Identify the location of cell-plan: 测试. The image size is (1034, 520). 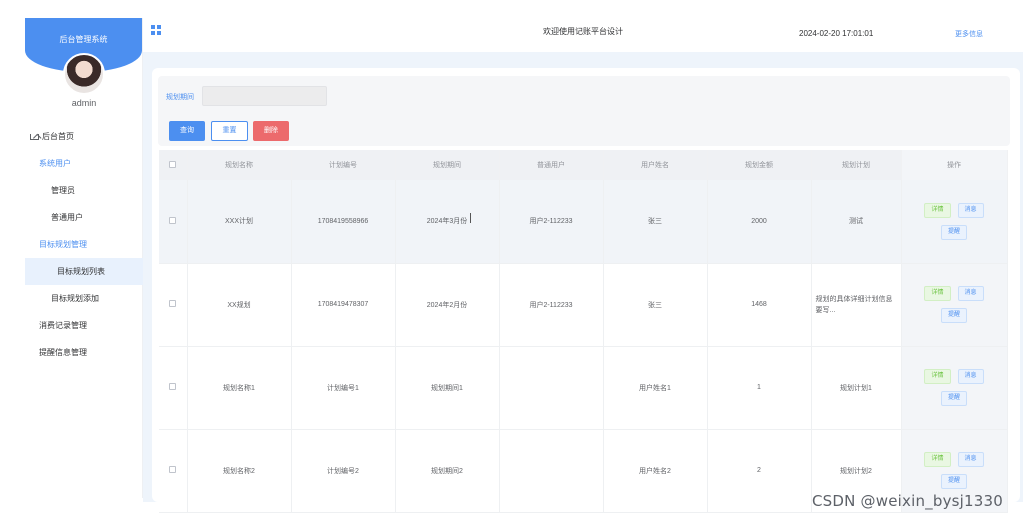
(856, 222).